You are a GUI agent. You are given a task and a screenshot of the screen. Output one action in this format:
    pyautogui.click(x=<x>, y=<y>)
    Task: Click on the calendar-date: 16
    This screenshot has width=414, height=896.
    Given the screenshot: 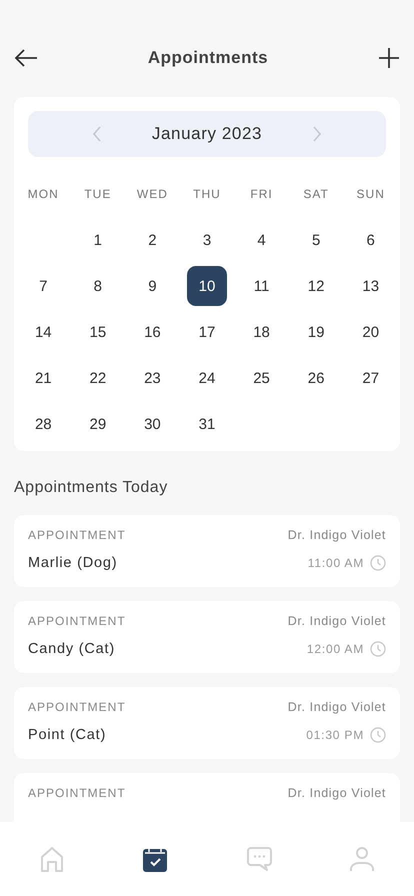 What is the action you would take?
    pyautogui.click(x=152, y=332)
    